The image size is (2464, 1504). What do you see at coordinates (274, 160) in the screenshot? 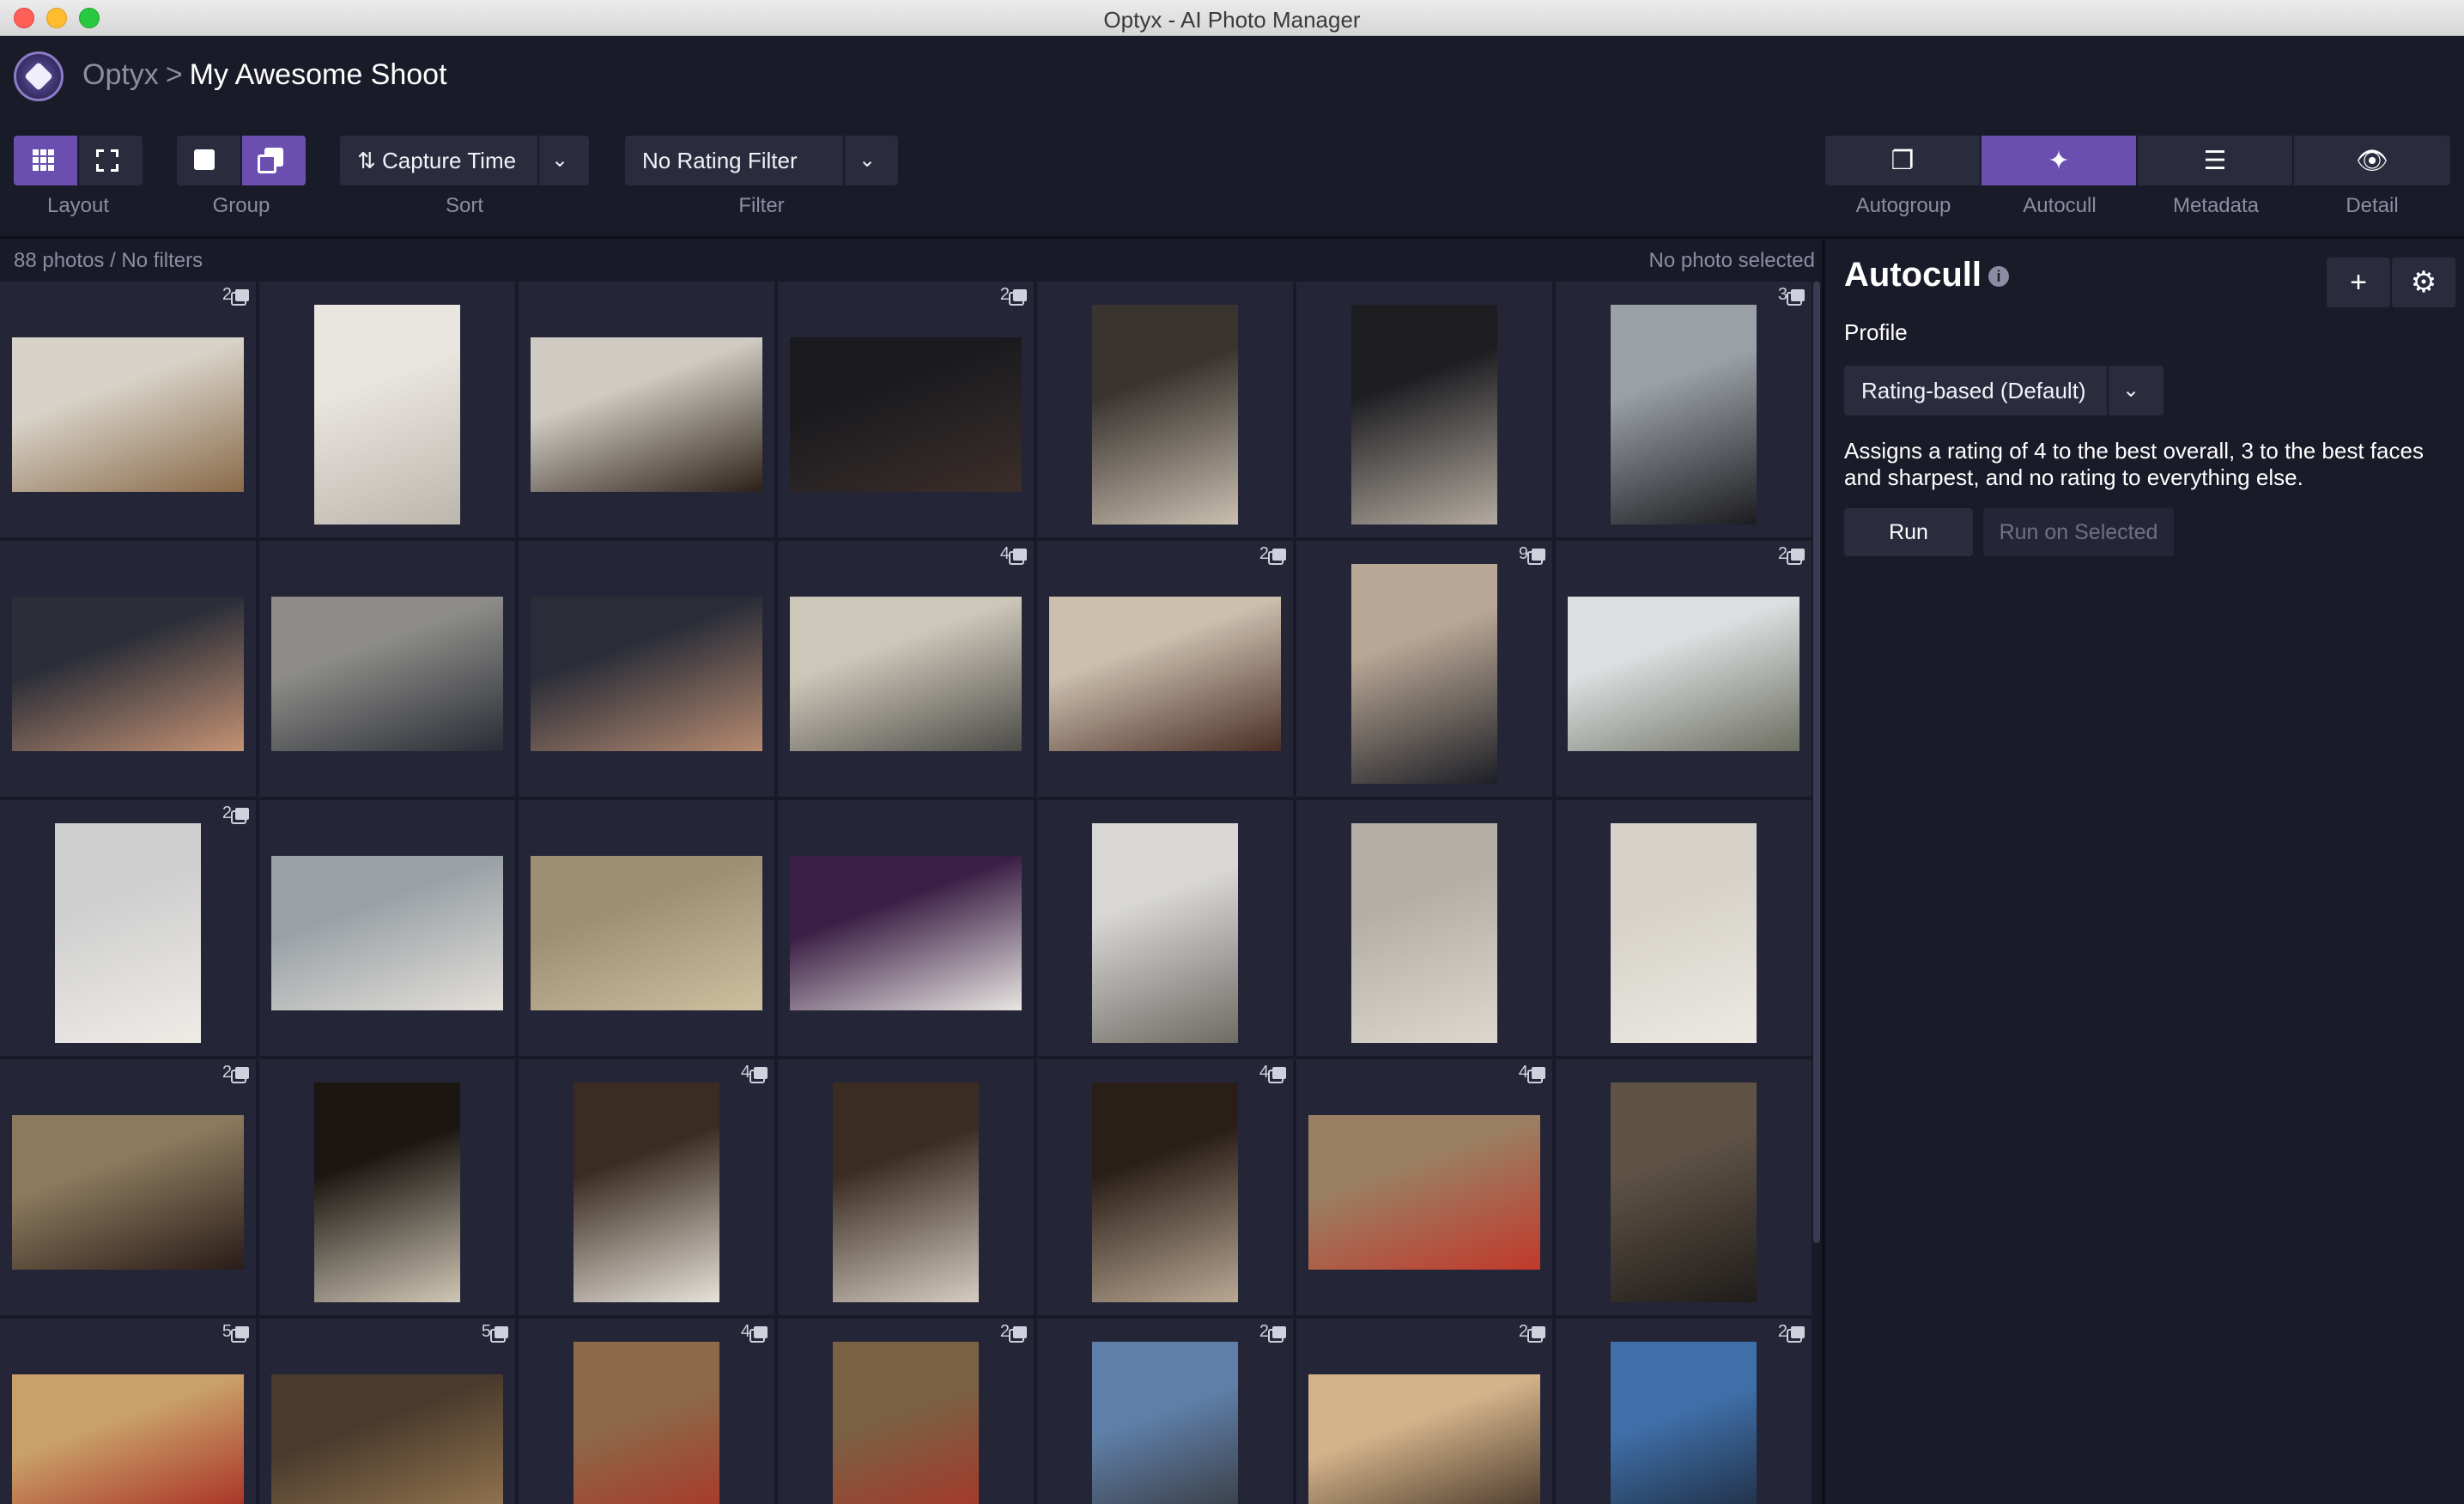
I see `group-stack-button` at bounding box center [274, 160].